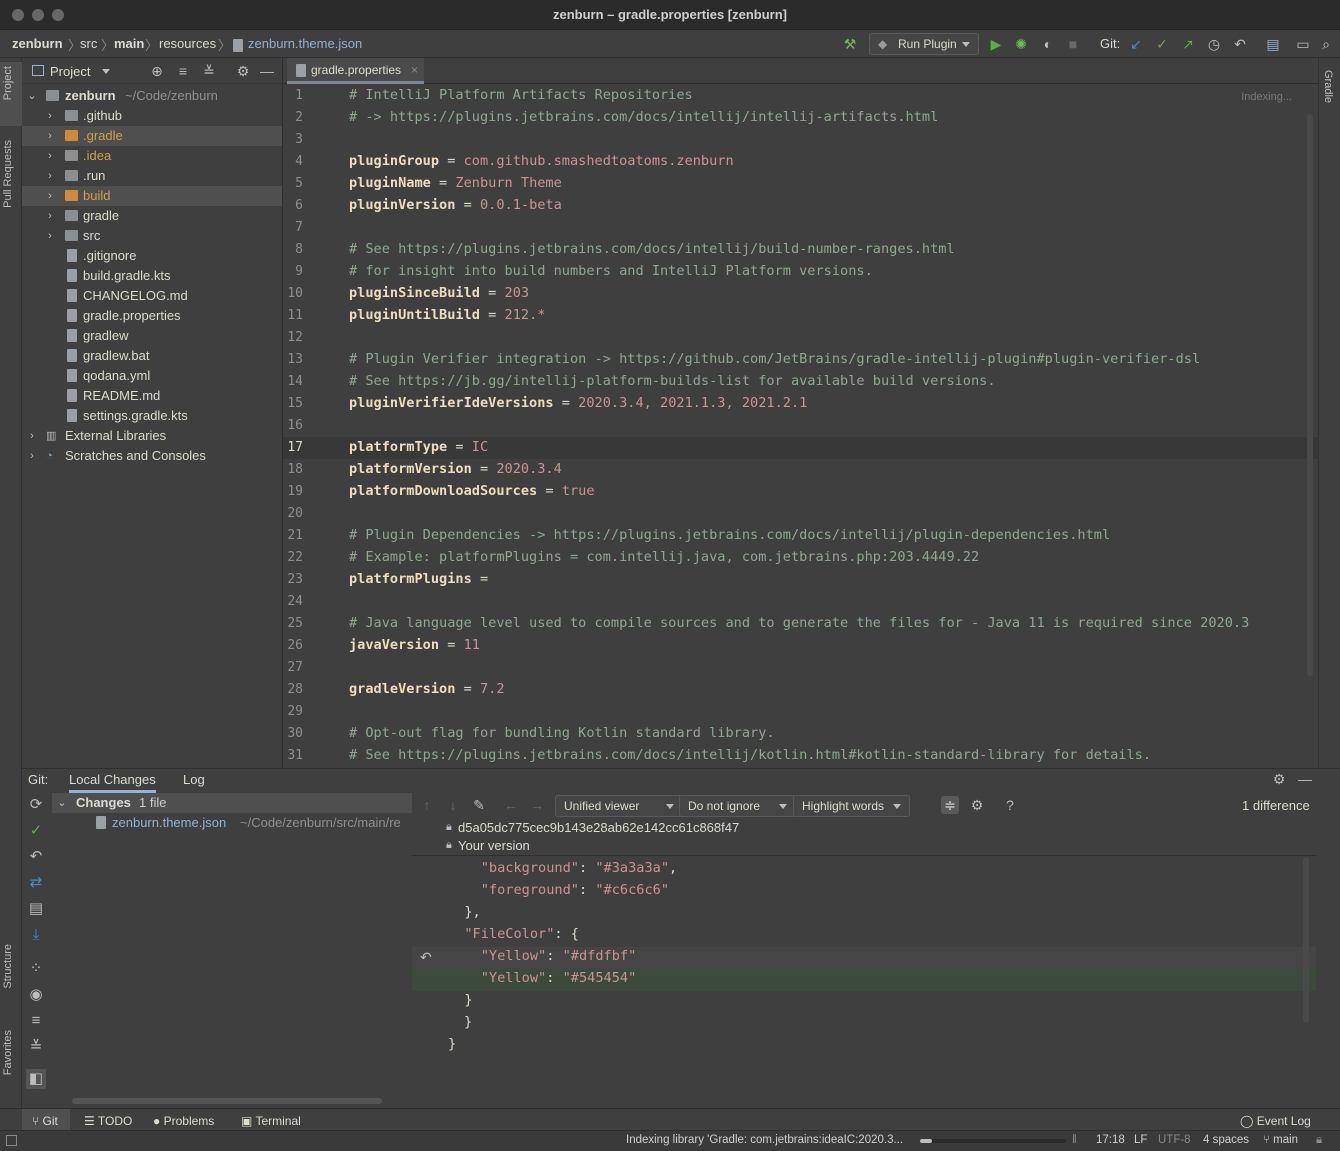 Image resolution: width=1340 pixels, height=1151 pixels. What do you see at coordinates (1174, 1140) in the screenshot?
I see `file-encoding: UTF-8` at bounding box center [1174, 1140].